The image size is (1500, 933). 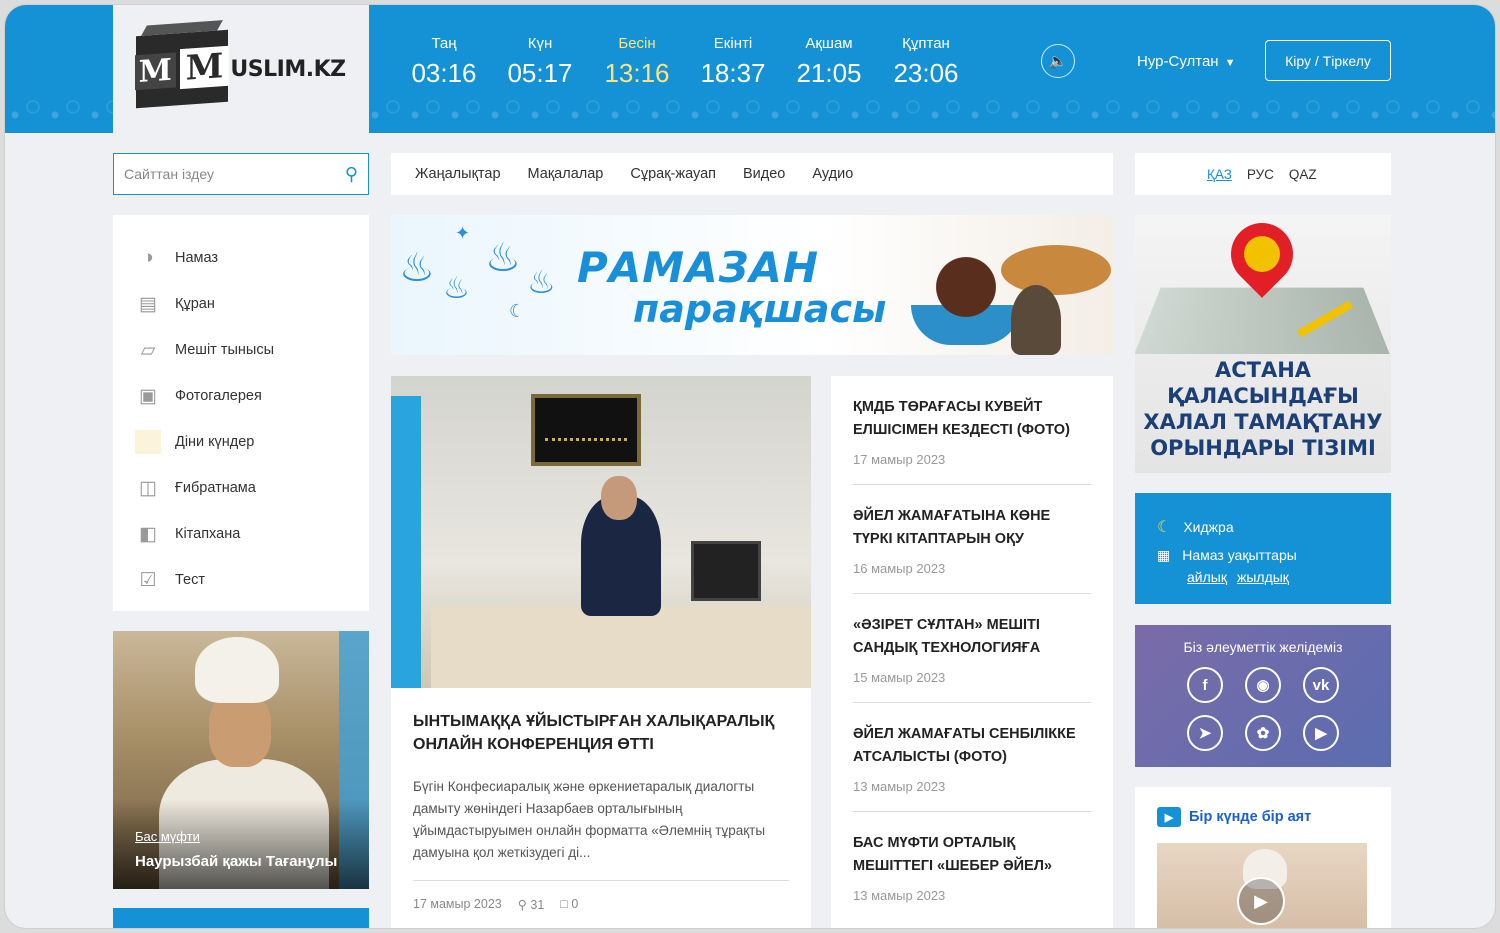 What do you see at coordinates (733, 61) in the screenshot?
I see `prayer-time-ekinti: Екінті 18:37` at bounding box center [733, 61].